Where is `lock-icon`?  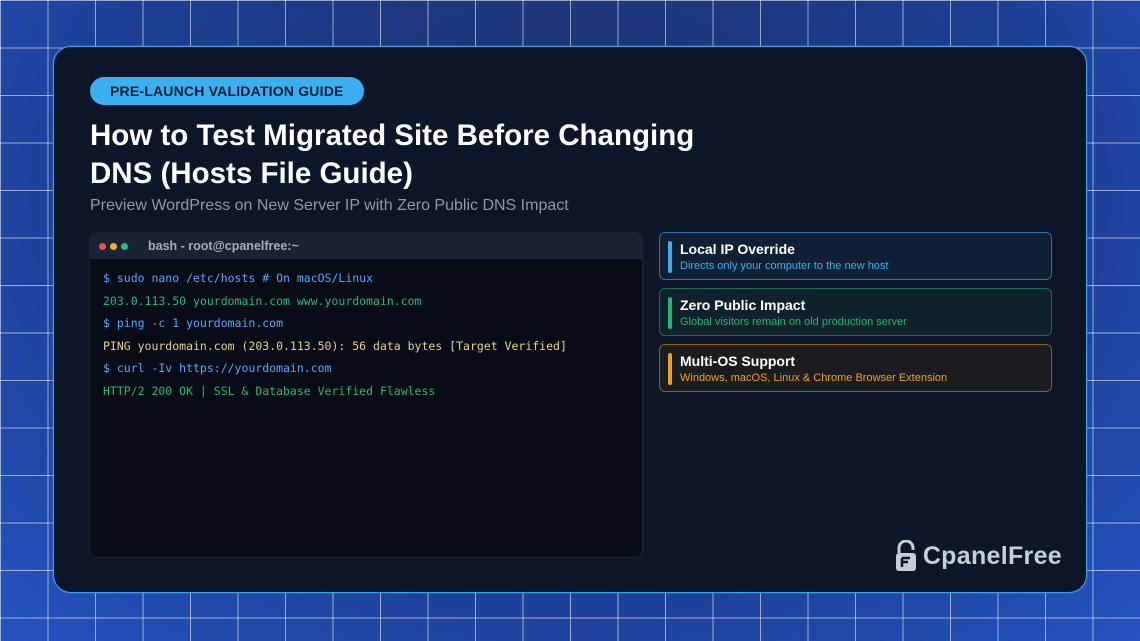
lock-icon is located at coordinates (905, 555).